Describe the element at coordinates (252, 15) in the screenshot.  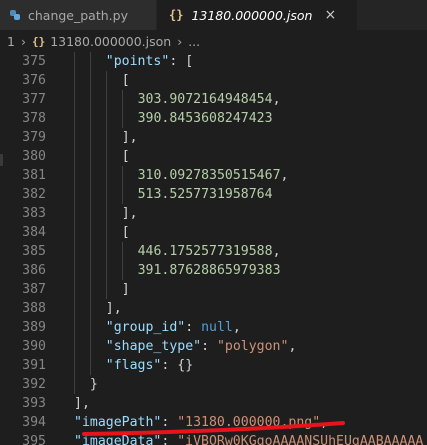
I see `tab-label: 13180.000000.json` at that location.